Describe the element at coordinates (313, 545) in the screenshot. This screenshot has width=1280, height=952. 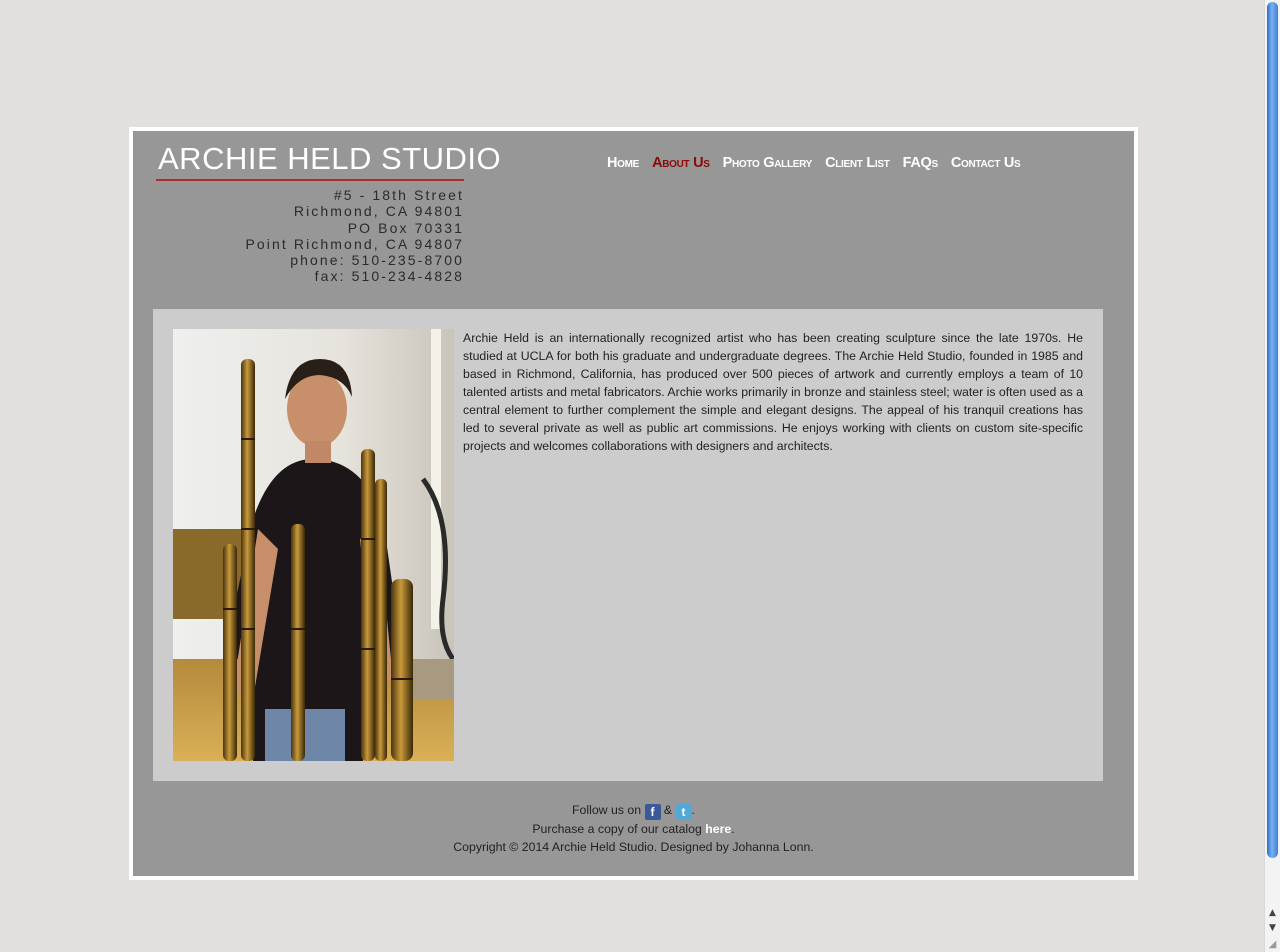
I see `artist-portrait-image` at that location.